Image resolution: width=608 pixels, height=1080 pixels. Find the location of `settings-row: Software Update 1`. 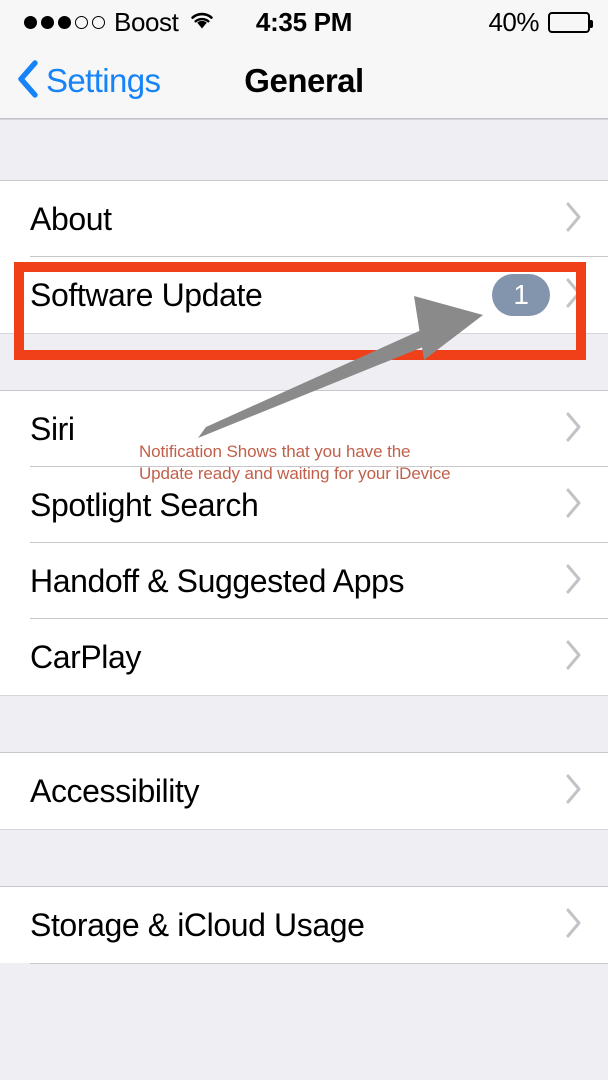

settings-row: Software Update 1 is located at coordinates (304, 295).